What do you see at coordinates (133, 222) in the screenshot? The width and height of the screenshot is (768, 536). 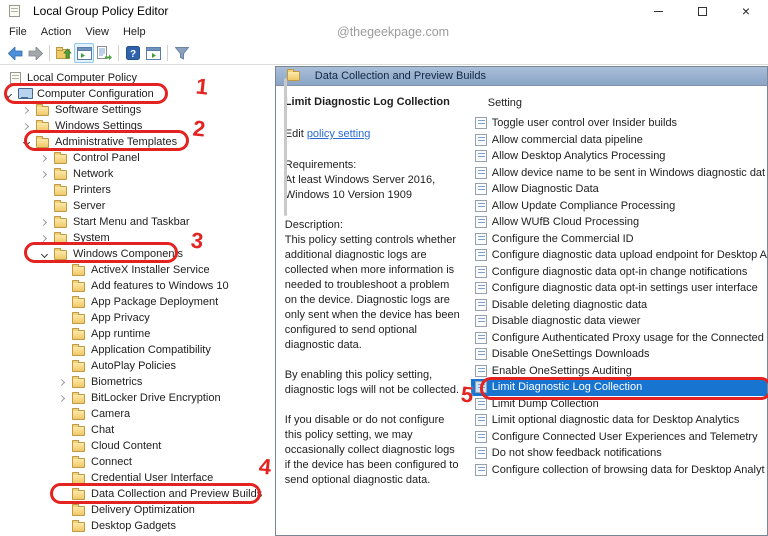 I see `tree-item-start-menu-and-taskbar: Start Menu and Taskbar` at bounding box center [133, 222].